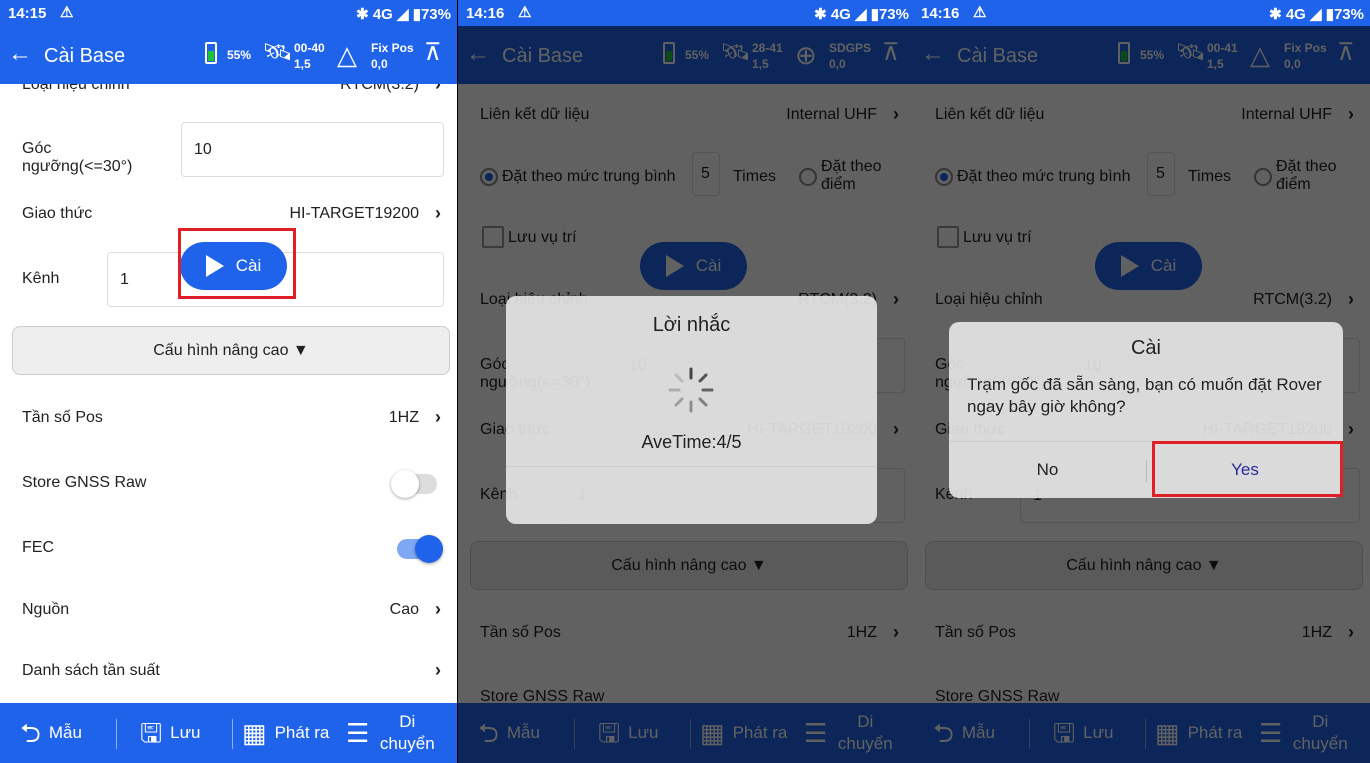 This screenshot has height=763, width=1370. What do you see at coordinates (970, 429) in the screenshot?
I see `protocol-label: Giao thức` at bounding box center [970, 429].